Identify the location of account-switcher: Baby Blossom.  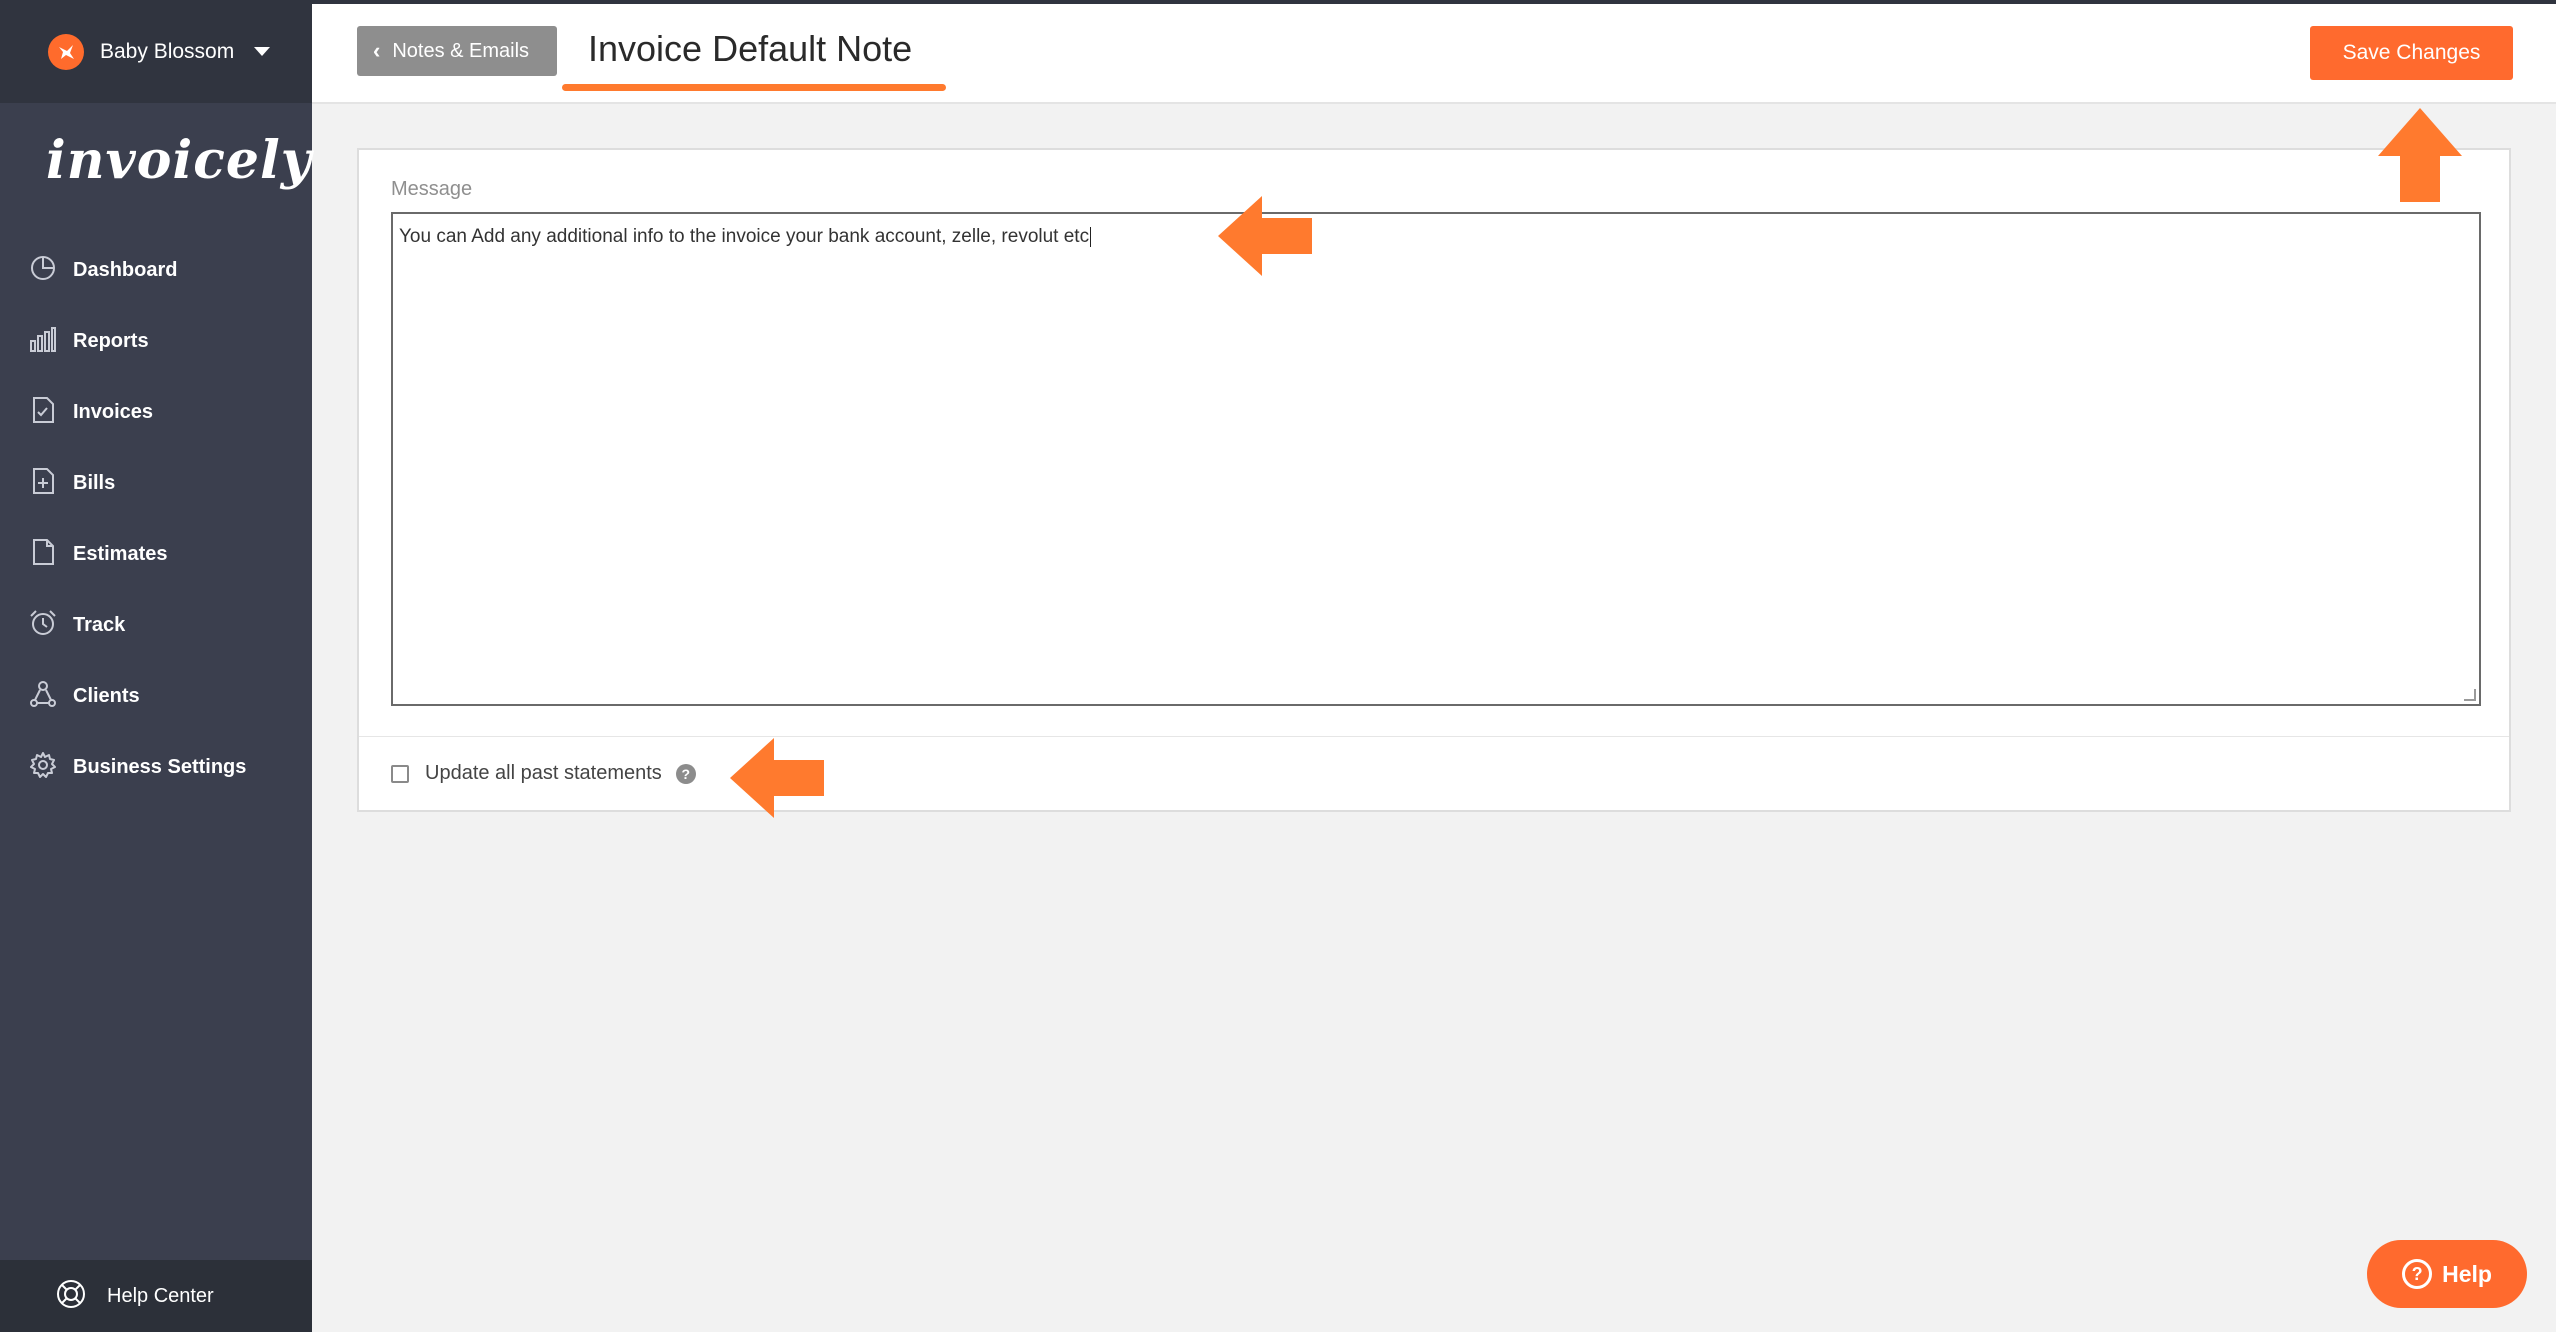
(156, 51).